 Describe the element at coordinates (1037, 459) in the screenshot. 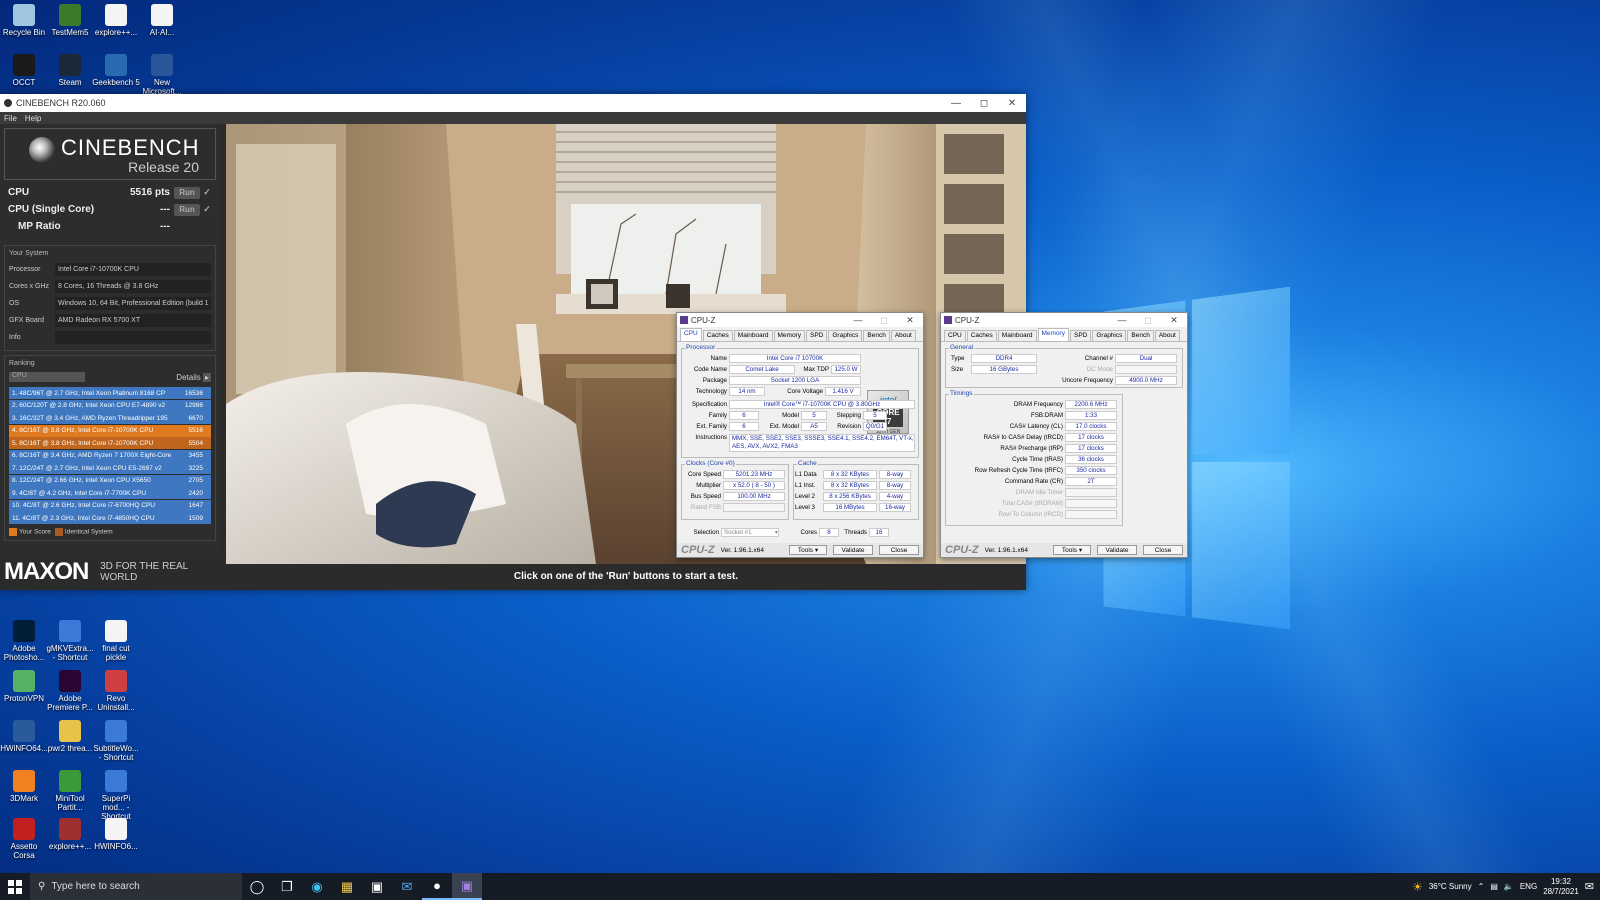

I see `timing-label: Cycle Time (tRAS)` at that location.